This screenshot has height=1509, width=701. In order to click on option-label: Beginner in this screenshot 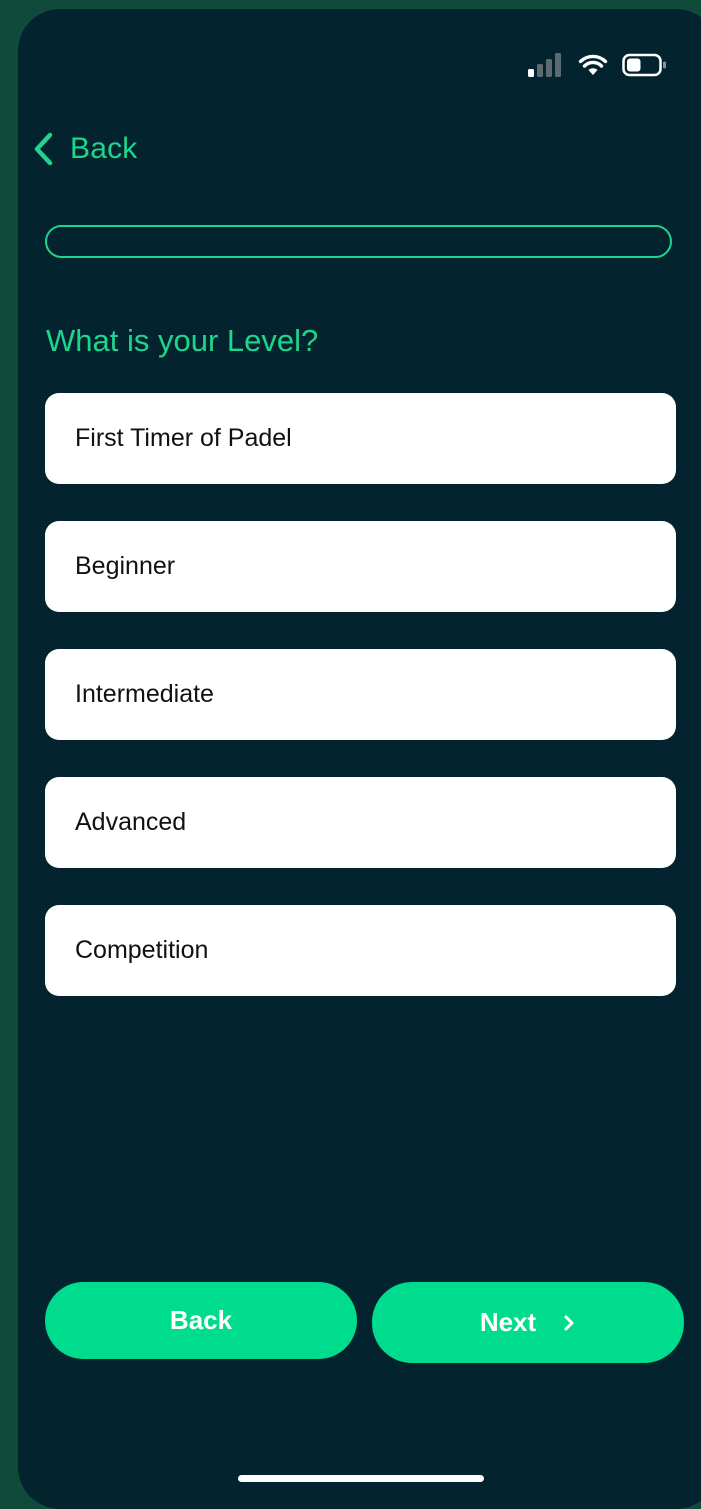, I will do `click(125, 566)`.